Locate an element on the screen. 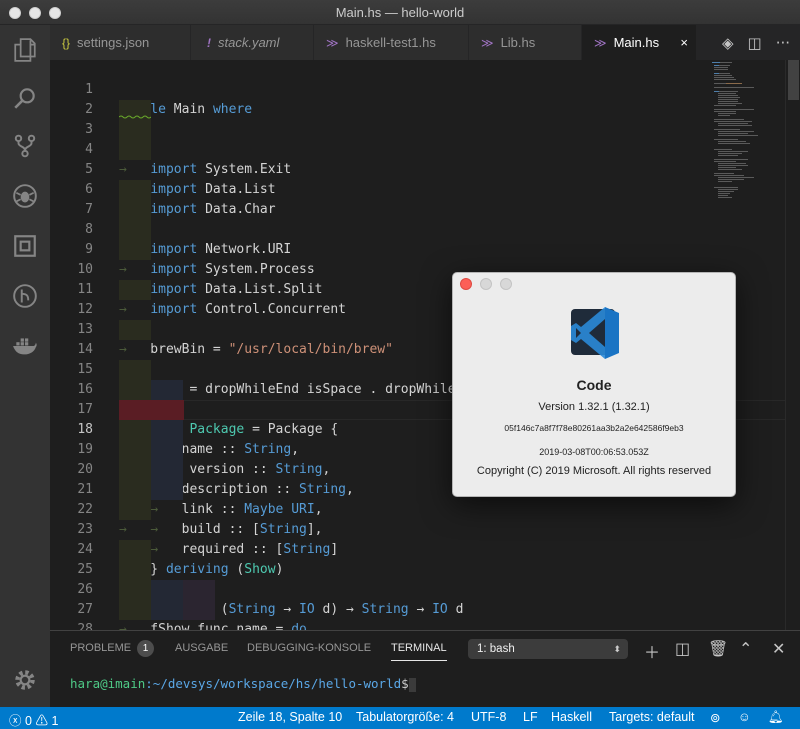  tab-size: Tabulatorgröße: 4 is located at coordinates (405, 717).